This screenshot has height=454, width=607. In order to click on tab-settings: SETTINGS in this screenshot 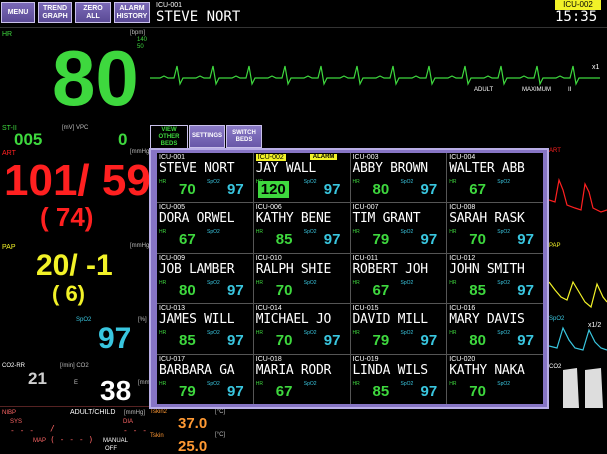, I will do `click(207, 136)`.